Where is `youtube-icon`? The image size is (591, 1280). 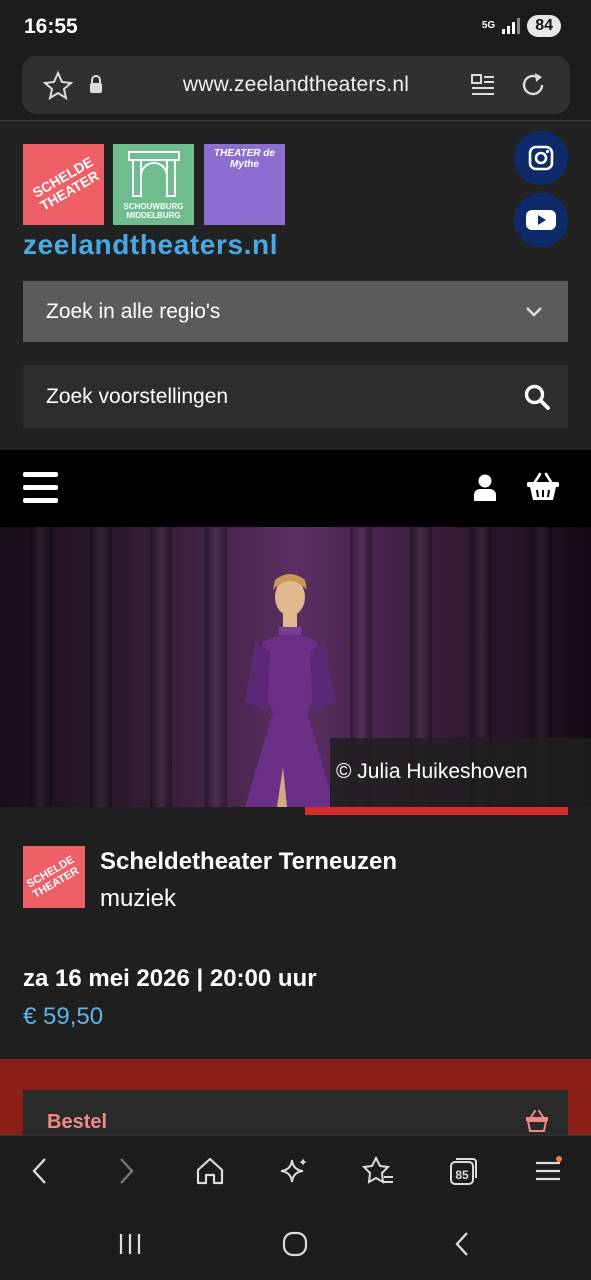
youtube-icon is located at coordinates (541, 220).